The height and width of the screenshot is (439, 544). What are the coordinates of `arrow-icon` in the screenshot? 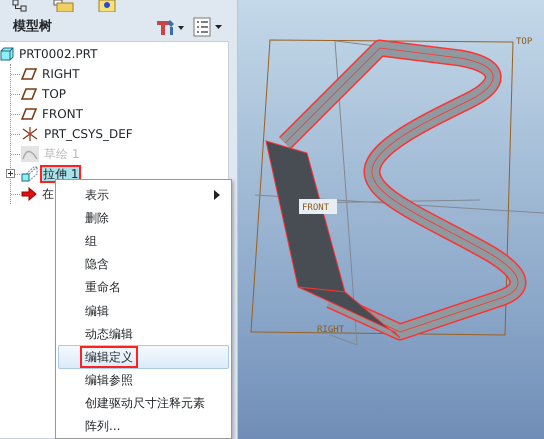 It's located at (29, 194).